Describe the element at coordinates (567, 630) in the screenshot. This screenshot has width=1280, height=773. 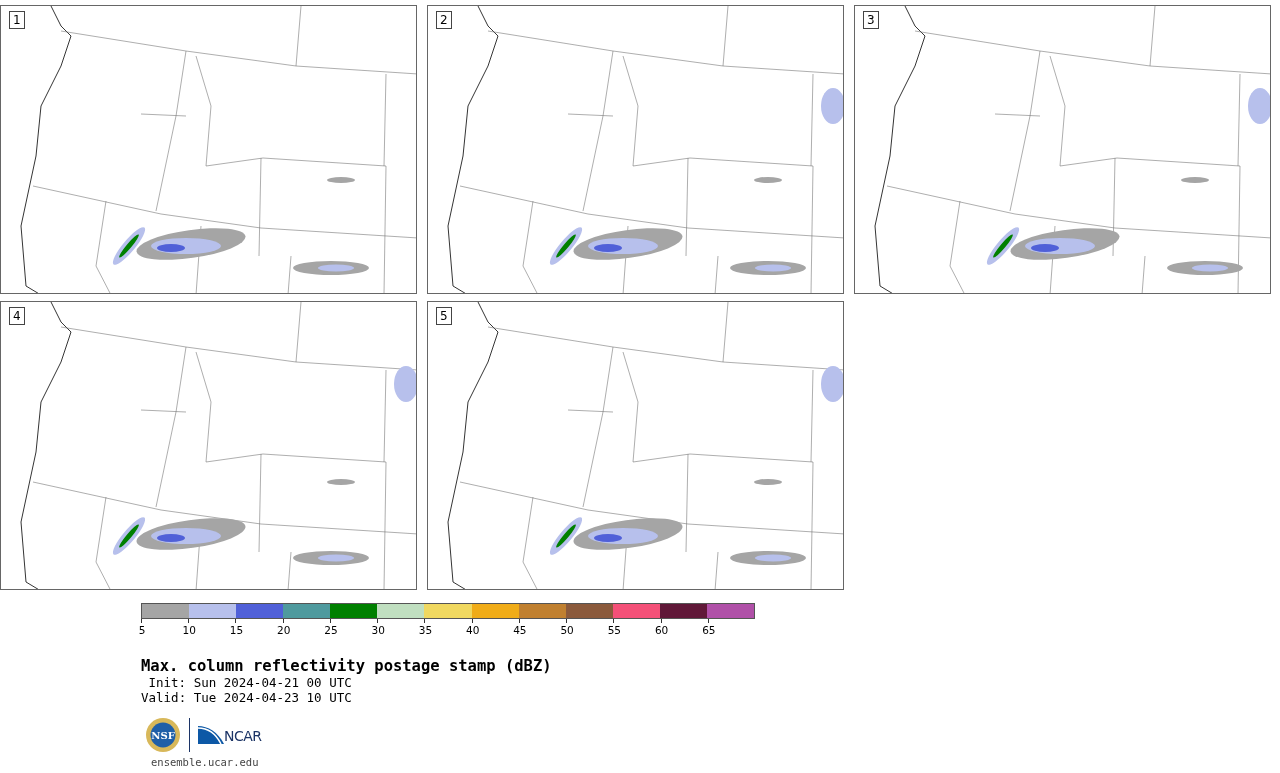
I see `scale-tick-label: 50` at that location.